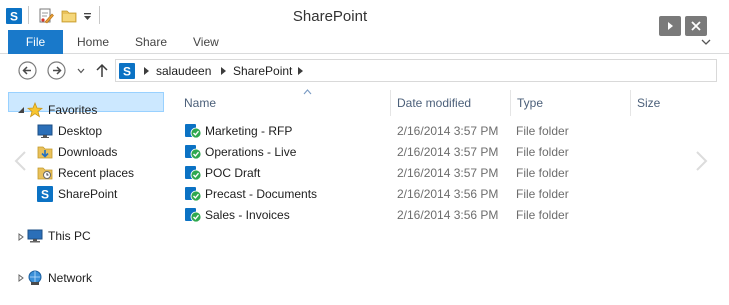  Describe the element at coordinates (262, 71) in the screenshot. I see `breadcrumb-sharepoint: SharePoint` at that location.